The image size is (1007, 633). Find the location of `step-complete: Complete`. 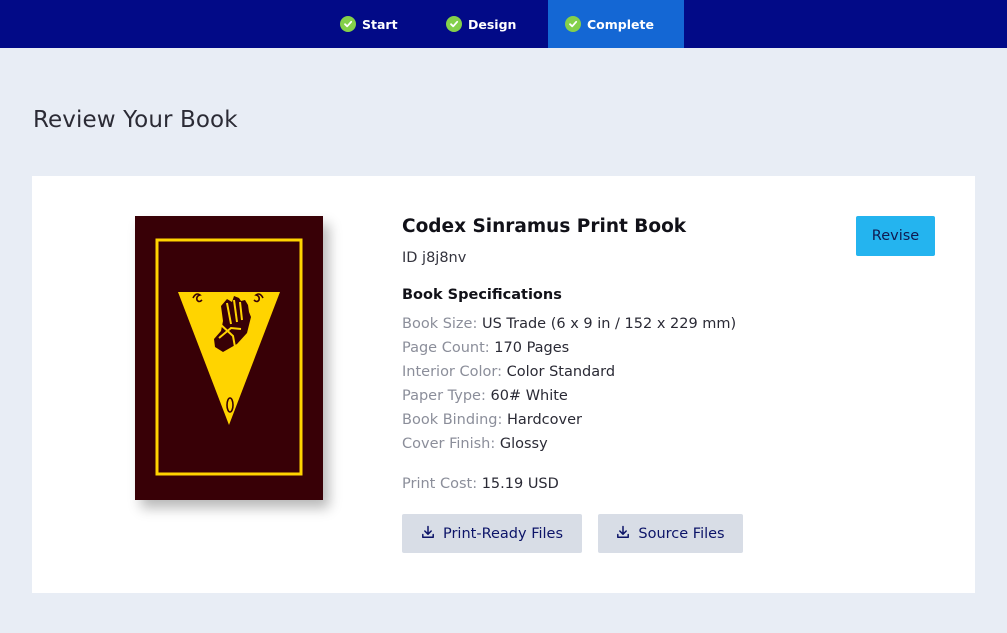

step-complete: Complete is located at coordinates (616, 24).